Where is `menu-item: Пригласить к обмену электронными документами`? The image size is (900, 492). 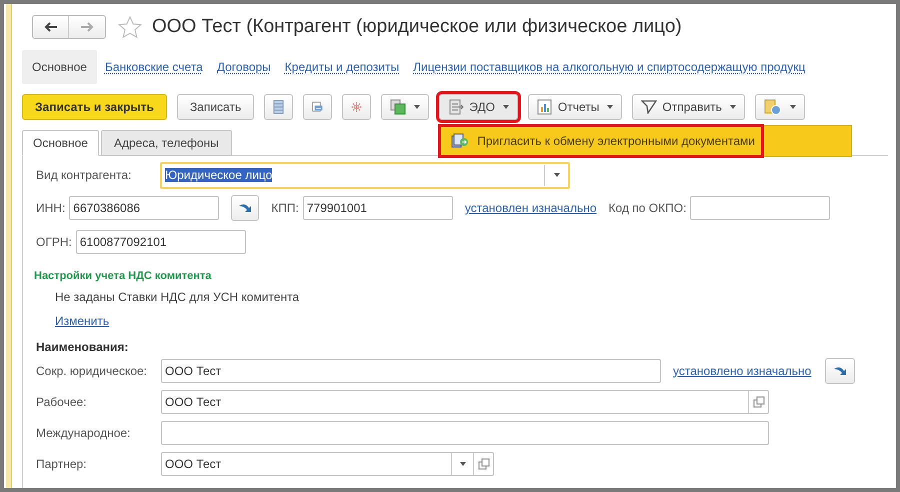
menu-item: Пригласить к обмену электронными документами is located at coordinates (601, 141).